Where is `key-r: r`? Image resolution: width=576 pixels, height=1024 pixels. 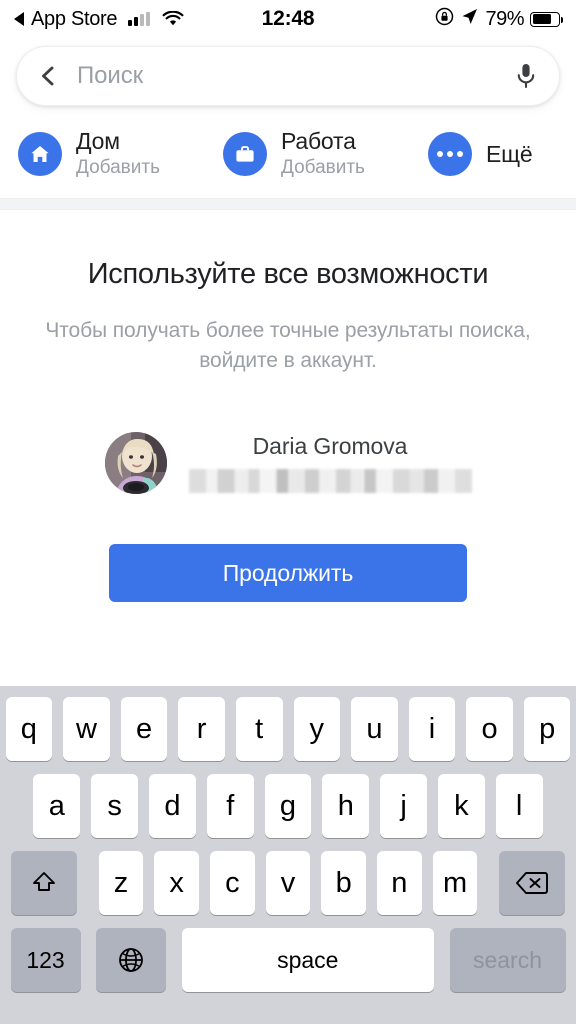
key-r: r is located at coordinates (201, 729).